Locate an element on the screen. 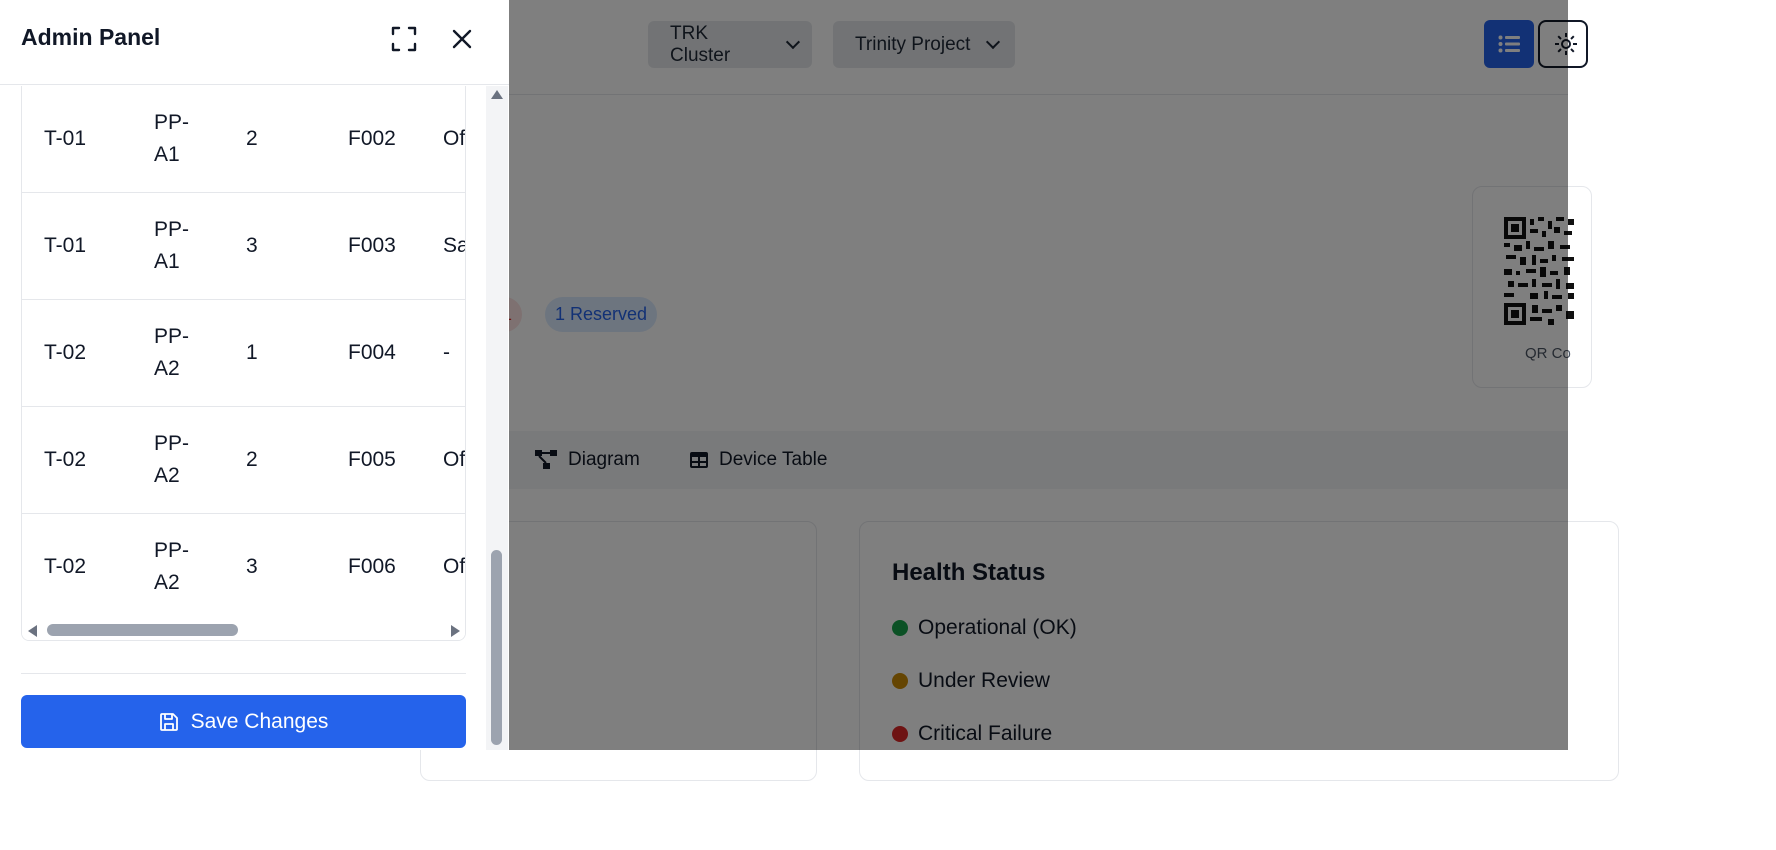 The image size is (1776, 850). cell-note: Sa re is located at coordinates (454, 245).